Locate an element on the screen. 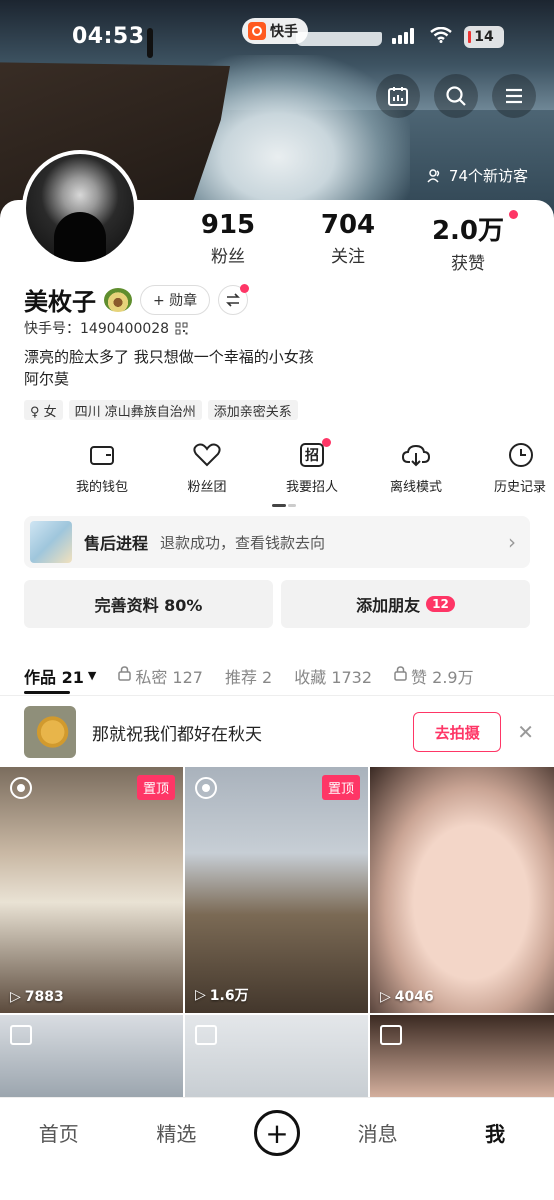  tab-label: 作品 21 is located at coordinates (54, 677).